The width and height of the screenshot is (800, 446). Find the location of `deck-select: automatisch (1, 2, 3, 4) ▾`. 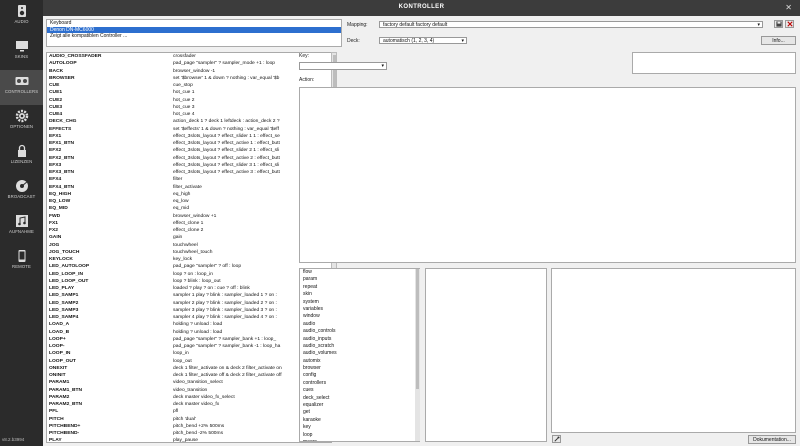

deck-select: automatisch (1, 2, 3, 4) ▾ is located at coordinates (423, 40).